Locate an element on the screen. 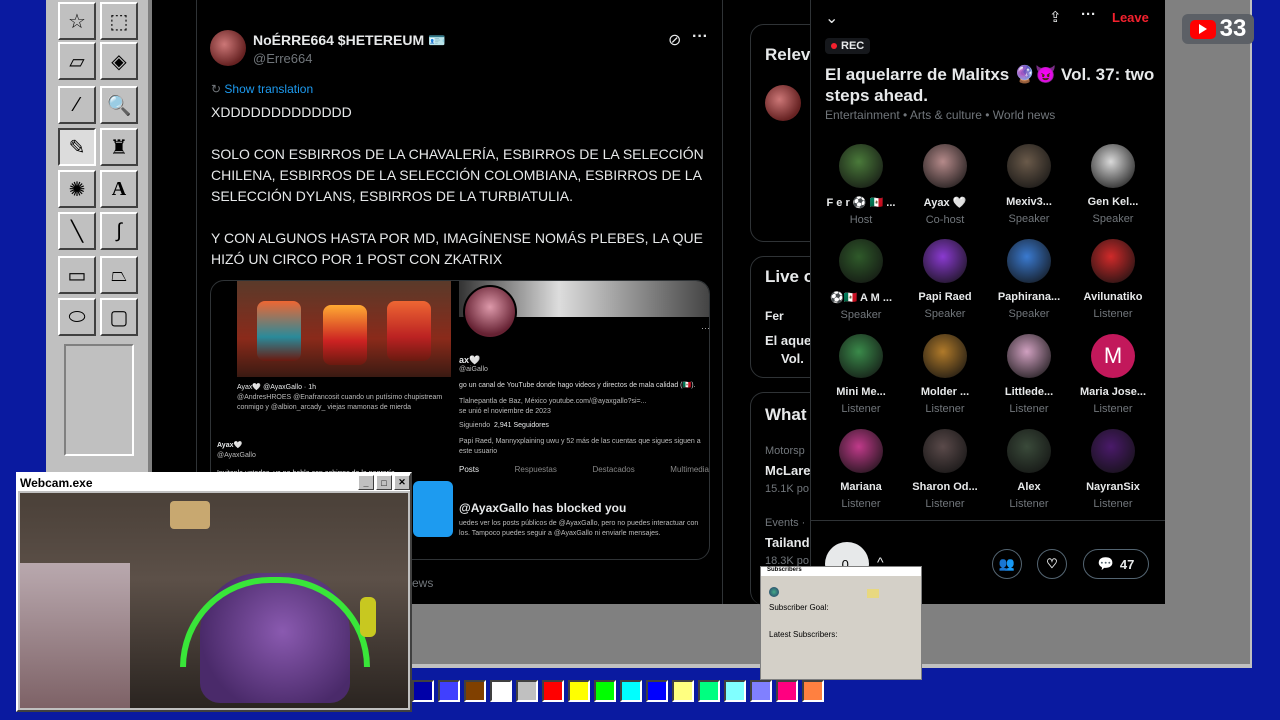 The height and width of the screenshot is (720, 1280). tool-options-box is located at coordinates (99, 400).